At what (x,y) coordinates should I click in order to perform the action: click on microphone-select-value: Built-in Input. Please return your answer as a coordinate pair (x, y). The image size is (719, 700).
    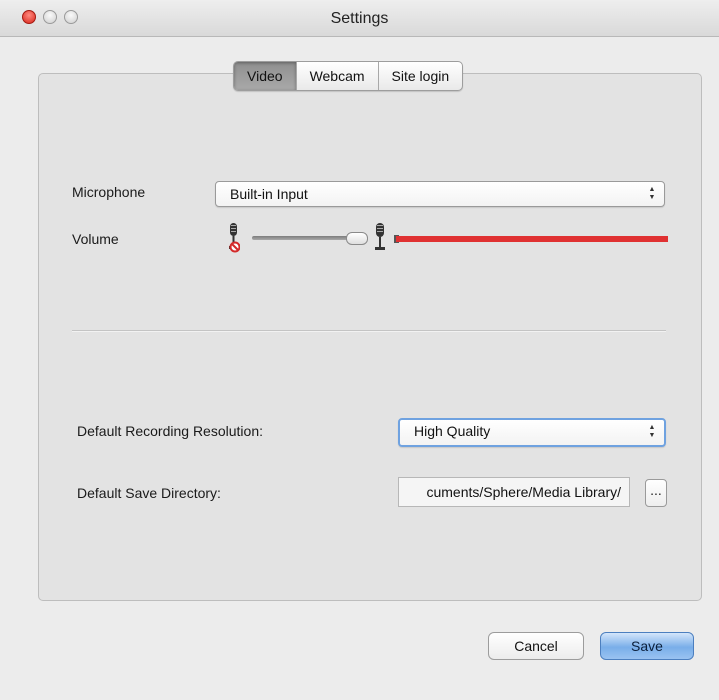
    Looking at the image, I should click on (269, 194).